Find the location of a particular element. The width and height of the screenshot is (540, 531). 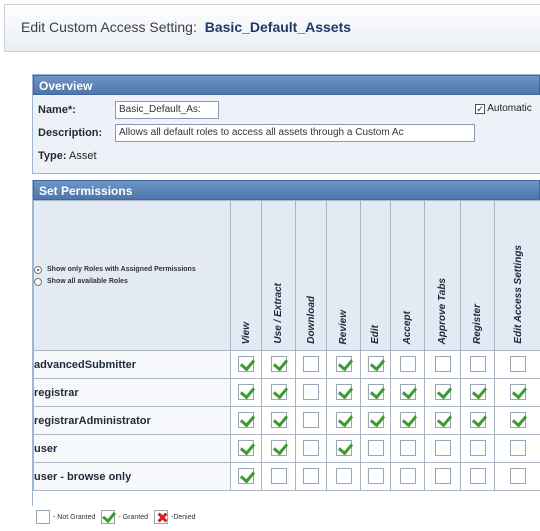

radio-show-all: Show all available Roles is located at coordinates (132, 281).